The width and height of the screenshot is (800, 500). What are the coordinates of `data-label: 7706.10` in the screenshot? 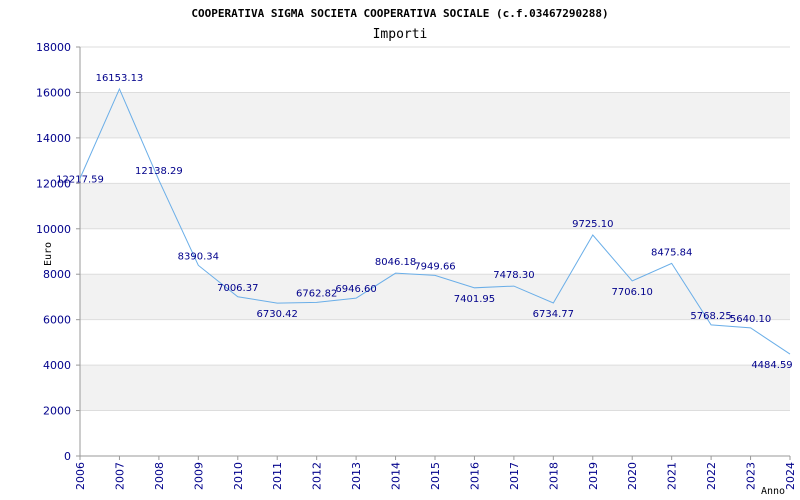 It's located at (632, 292).